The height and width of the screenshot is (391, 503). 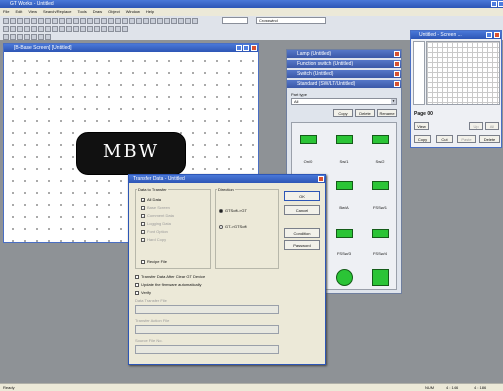 I want to click on transfer-option-checkbox: ✓ All Data, so click(x=157, y=201).